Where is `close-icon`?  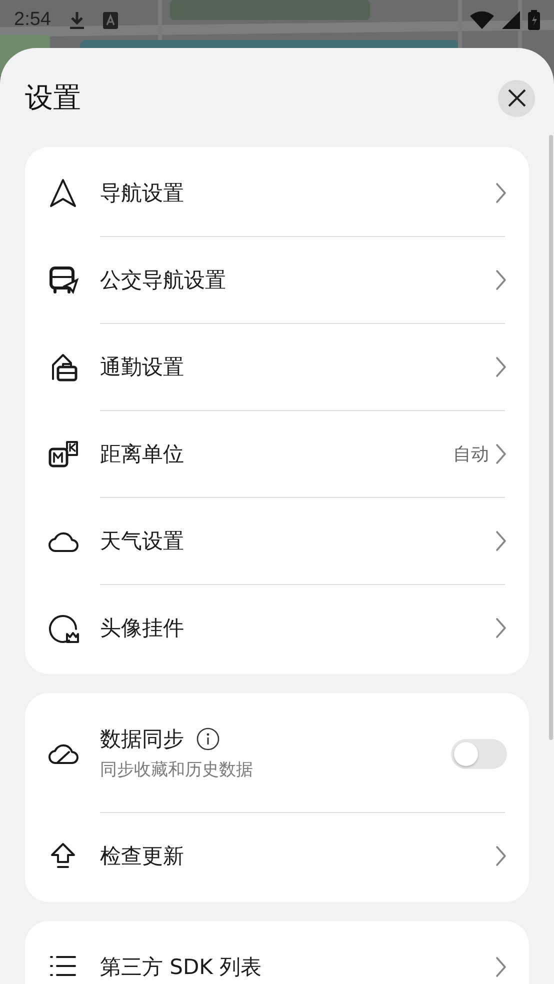 close-icon is located at coordinates (516, 98).